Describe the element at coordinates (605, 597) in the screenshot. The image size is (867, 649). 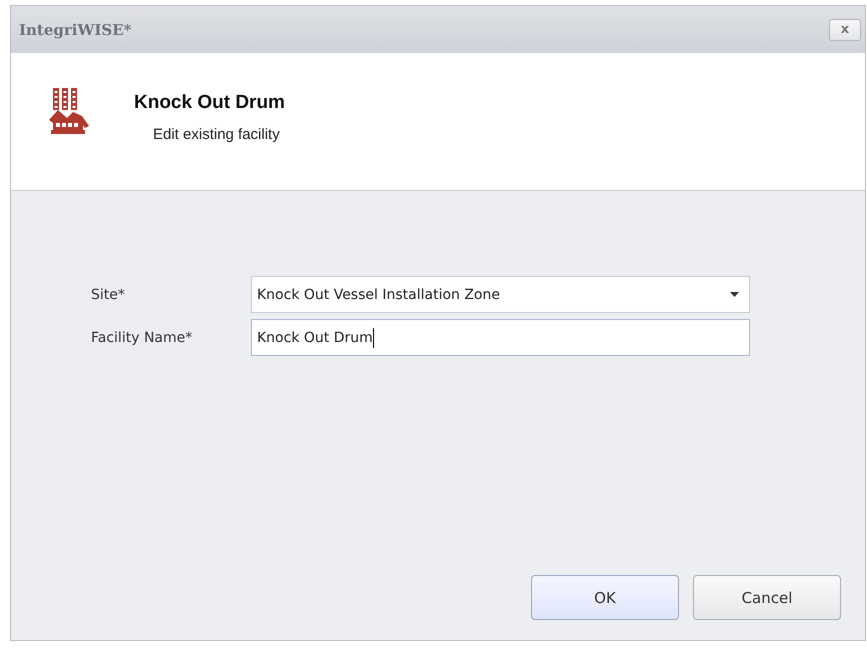
I see `dialog-button: OK` at that location.